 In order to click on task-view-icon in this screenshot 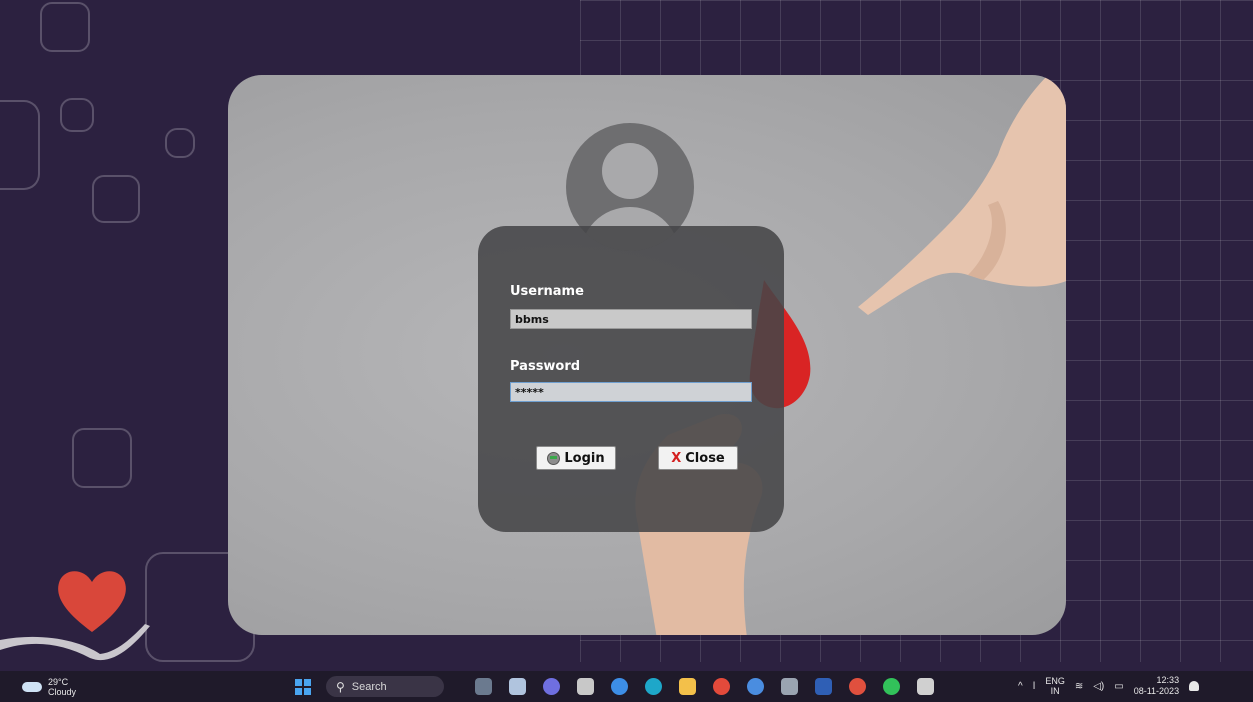, I will do `click(483, 686)`.